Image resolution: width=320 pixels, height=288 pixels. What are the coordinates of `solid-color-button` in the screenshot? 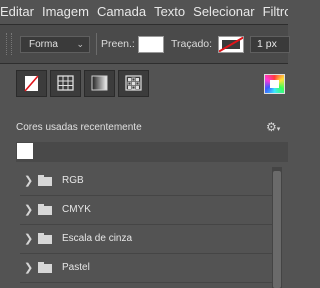 It's located at (65, 83).